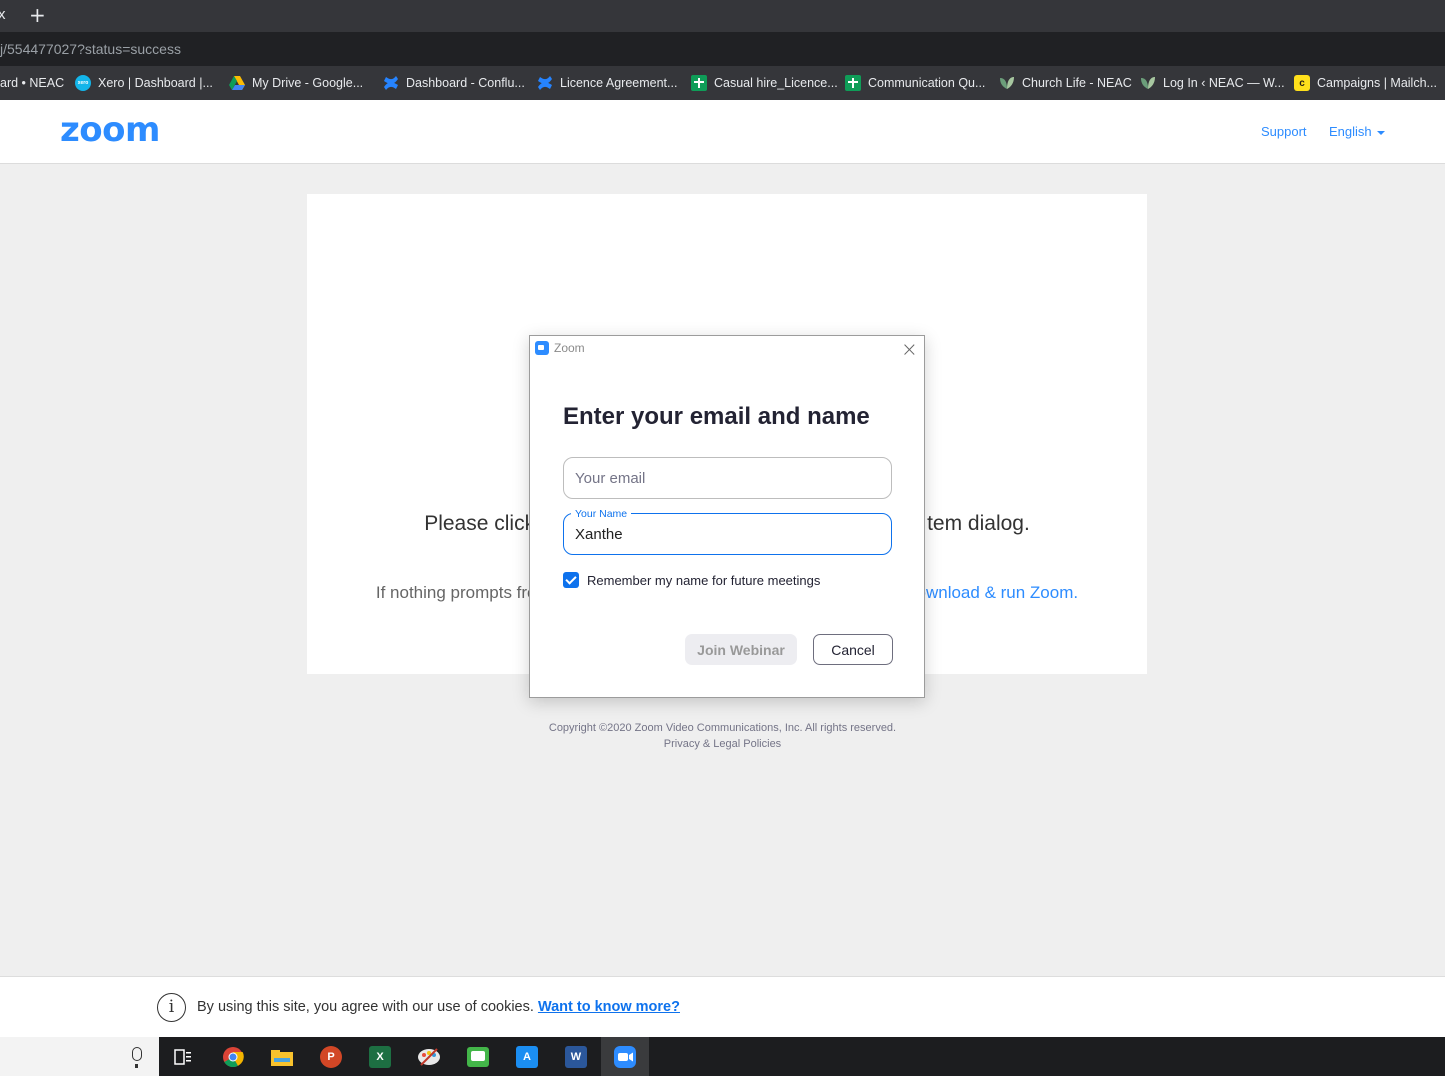  Describe the element at coordinates (909, 349) in the screenshot. I see `close-icon: ×` at that location.